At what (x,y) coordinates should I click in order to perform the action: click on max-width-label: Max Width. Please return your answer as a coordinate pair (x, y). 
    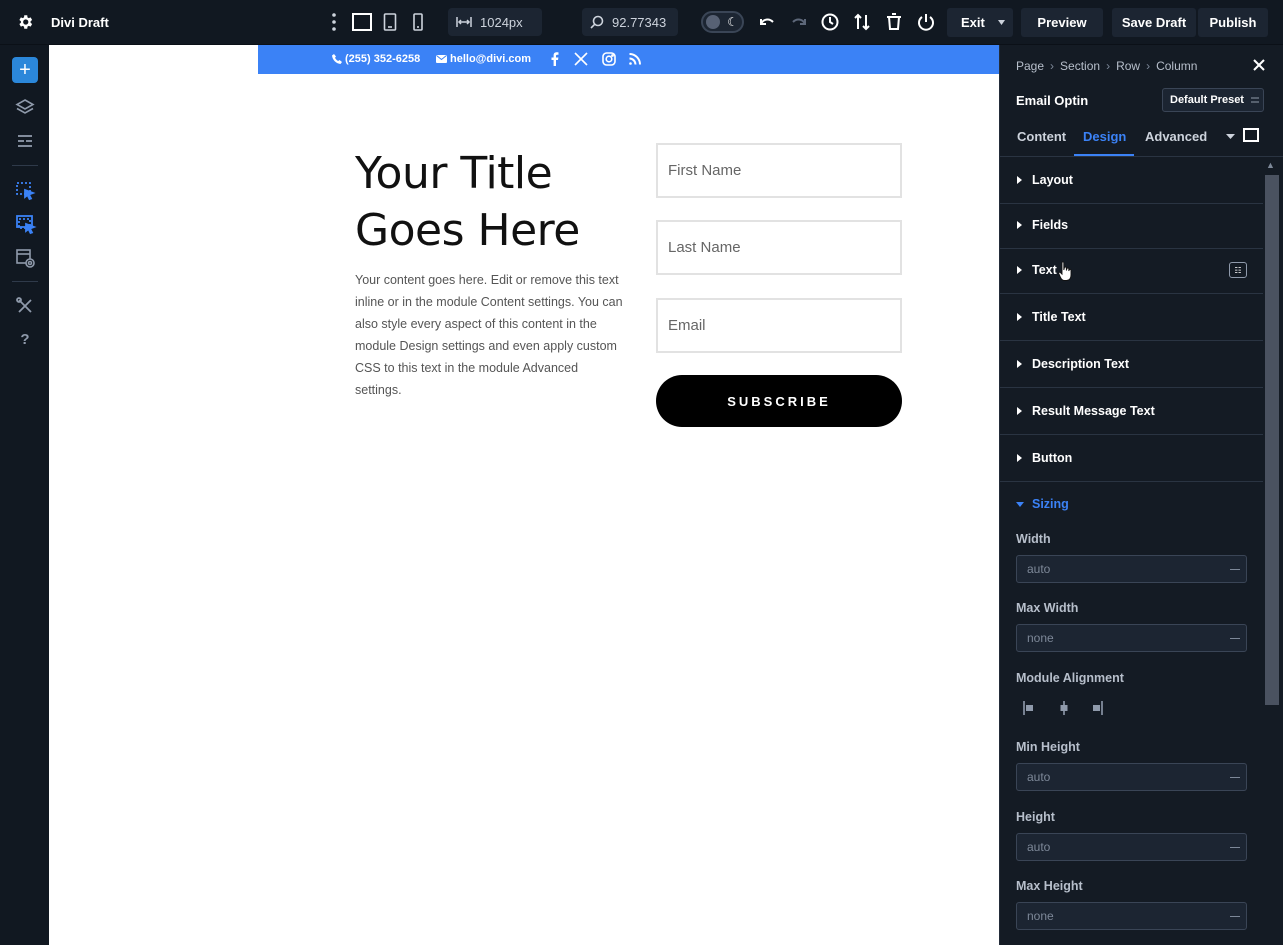
    Looking at the image, I should click on (1047, 608).